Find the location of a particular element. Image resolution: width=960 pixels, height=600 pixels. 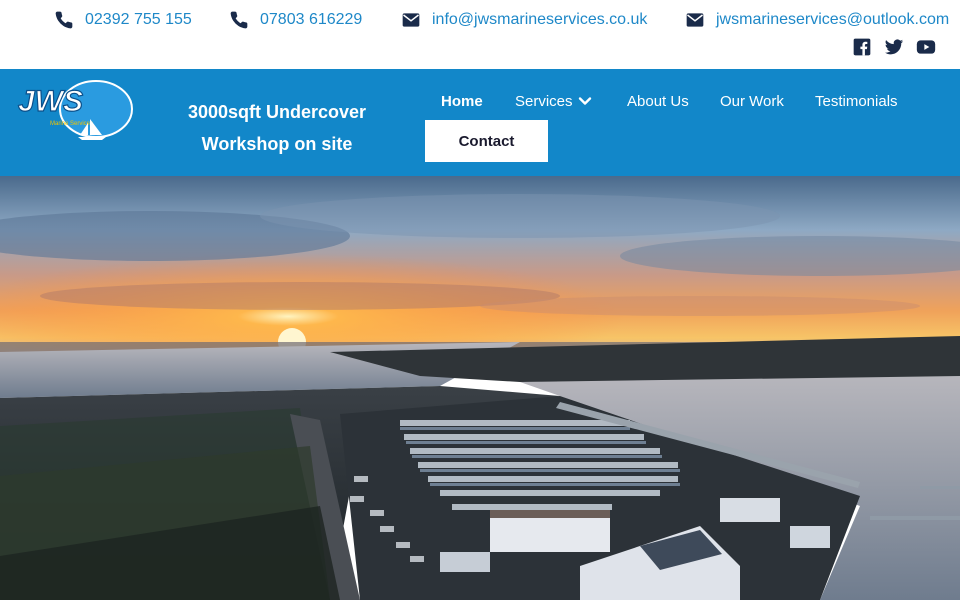

facebook-icon is located at coordinates (862, 47).